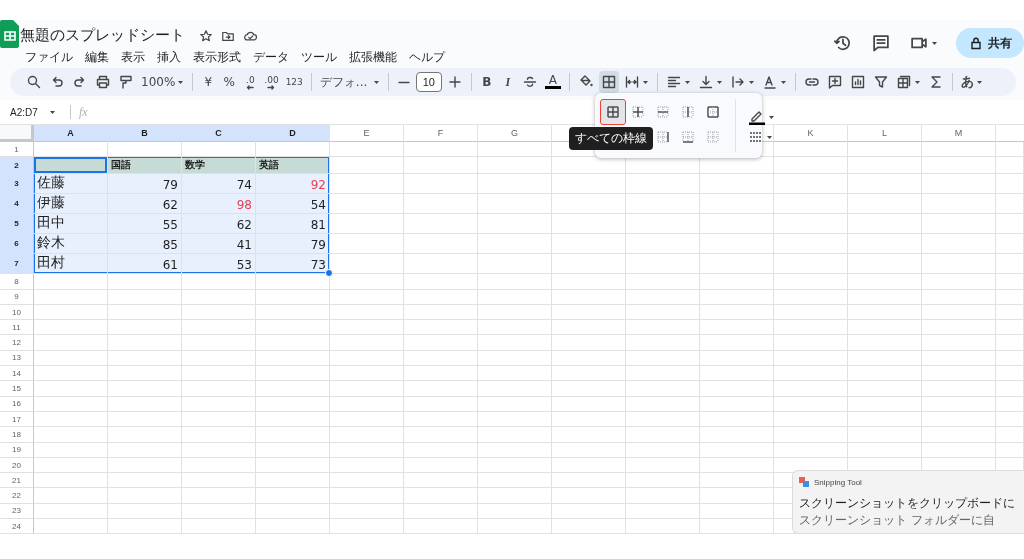  I want to click on table-cell: 61, so click(145, 264).